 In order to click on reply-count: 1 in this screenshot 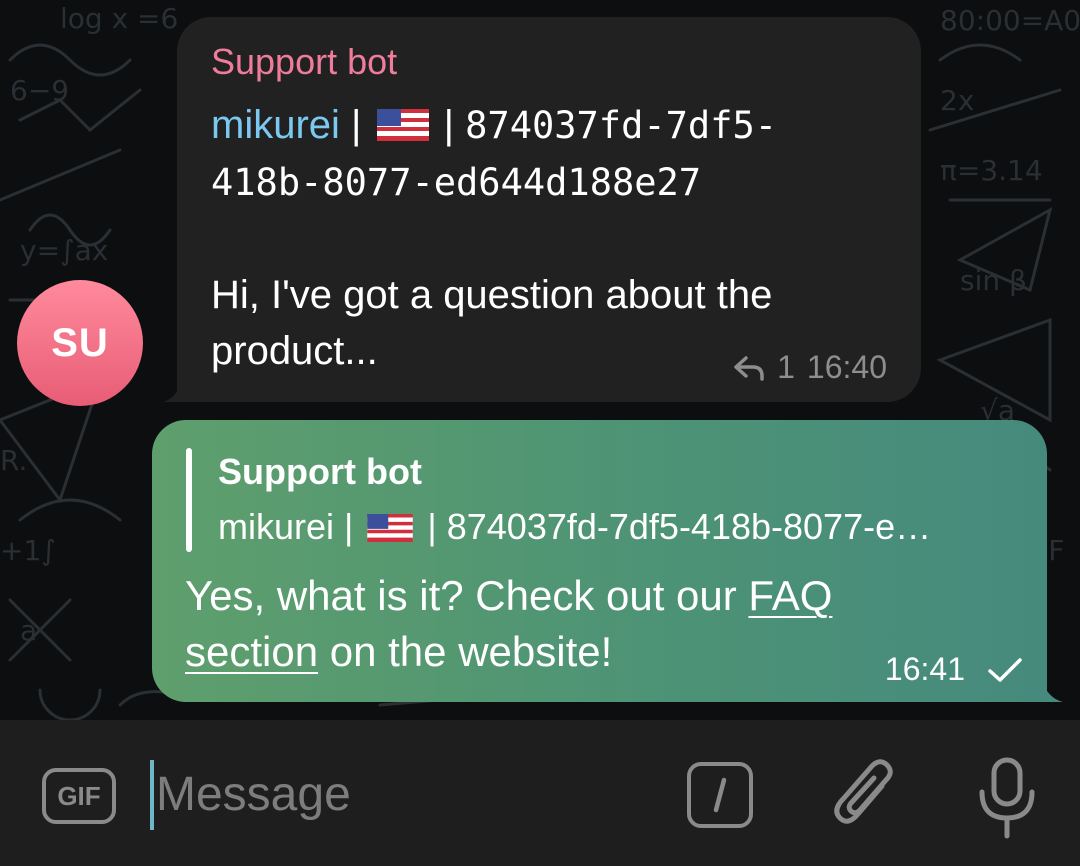, I will do `click(786, 367)`.